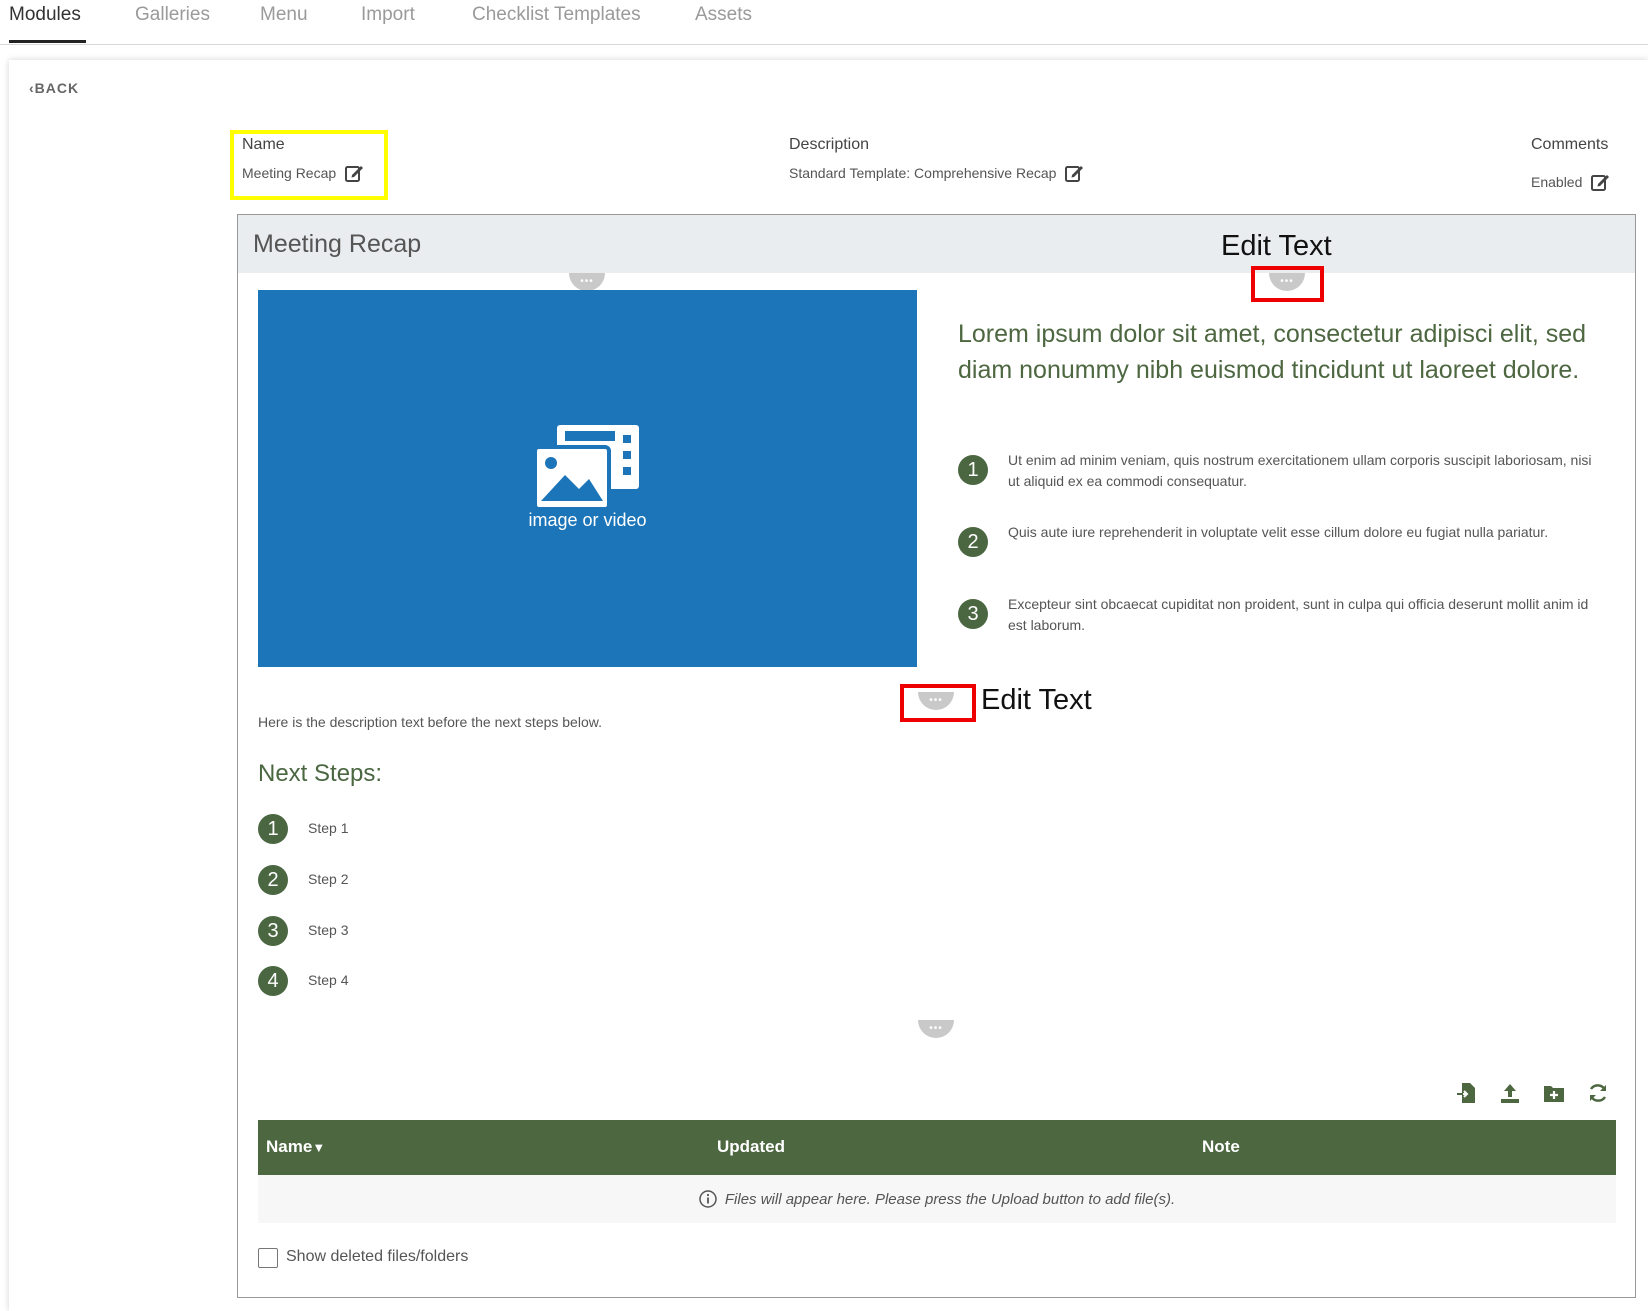 This screenshot has width=1648, height=1311. I want to click on name-value: Meeting Recap, so click(289, 173).